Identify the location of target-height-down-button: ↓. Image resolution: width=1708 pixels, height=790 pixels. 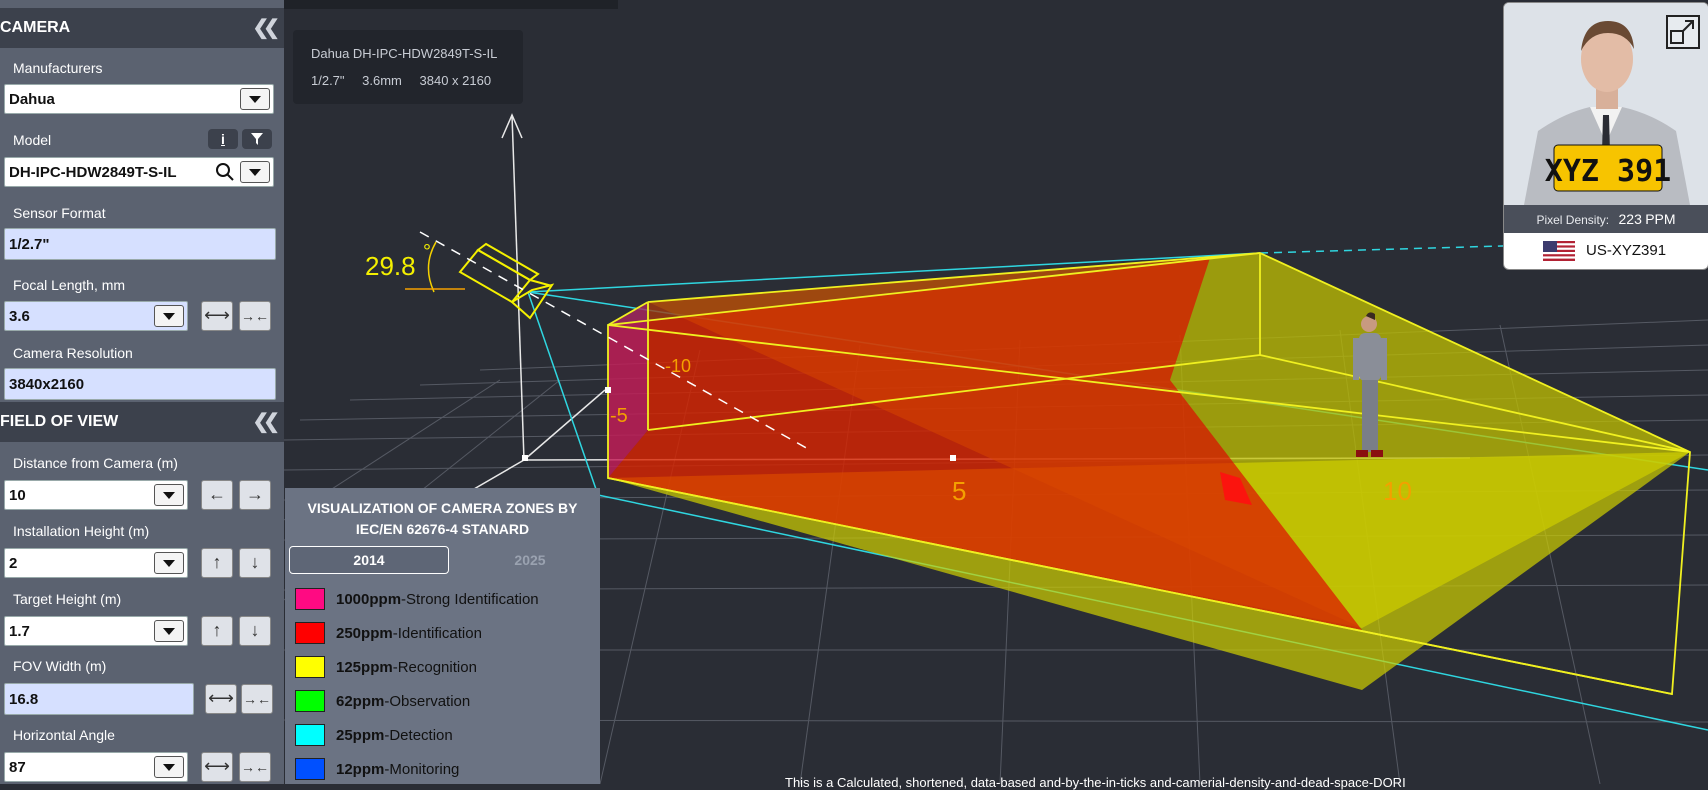
(255, 631).